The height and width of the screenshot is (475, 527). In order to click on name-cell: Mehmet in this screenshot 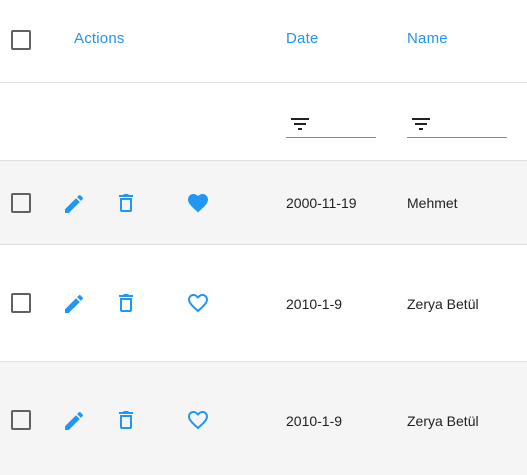, I will do `click(432, 203)`.